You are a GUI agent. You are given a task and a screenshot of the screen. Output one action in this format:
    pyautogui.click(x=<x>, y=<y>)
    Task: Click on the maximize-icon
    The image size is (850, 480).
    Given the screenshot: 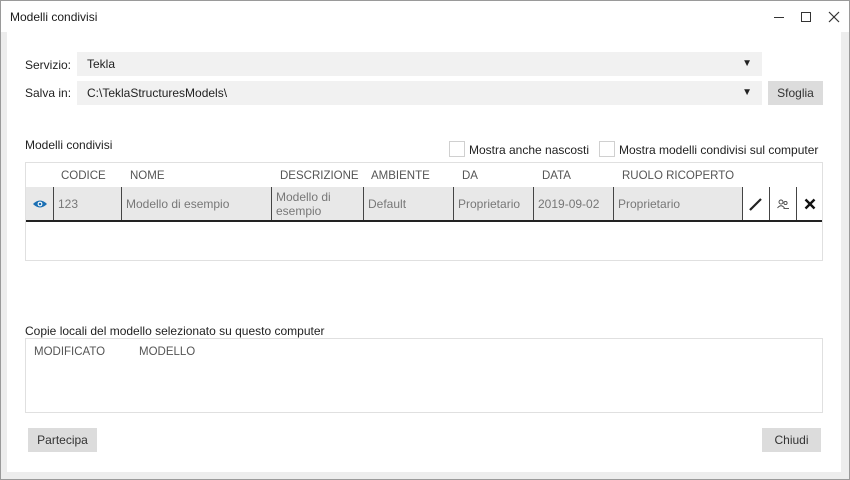 What is the action you would take?
    pyautogui.click(x=806, y=16)
    